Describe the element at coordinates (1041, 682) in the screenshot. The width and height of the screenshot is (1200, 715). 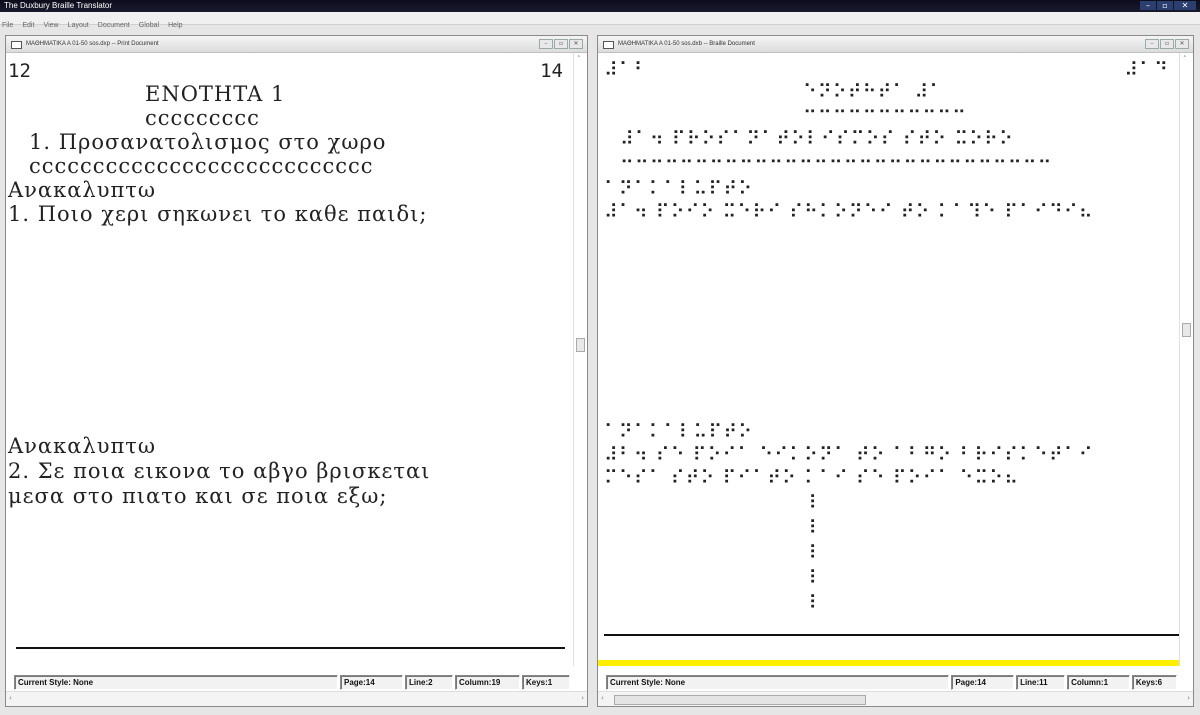
I see `status-line: Line:11` at that location.